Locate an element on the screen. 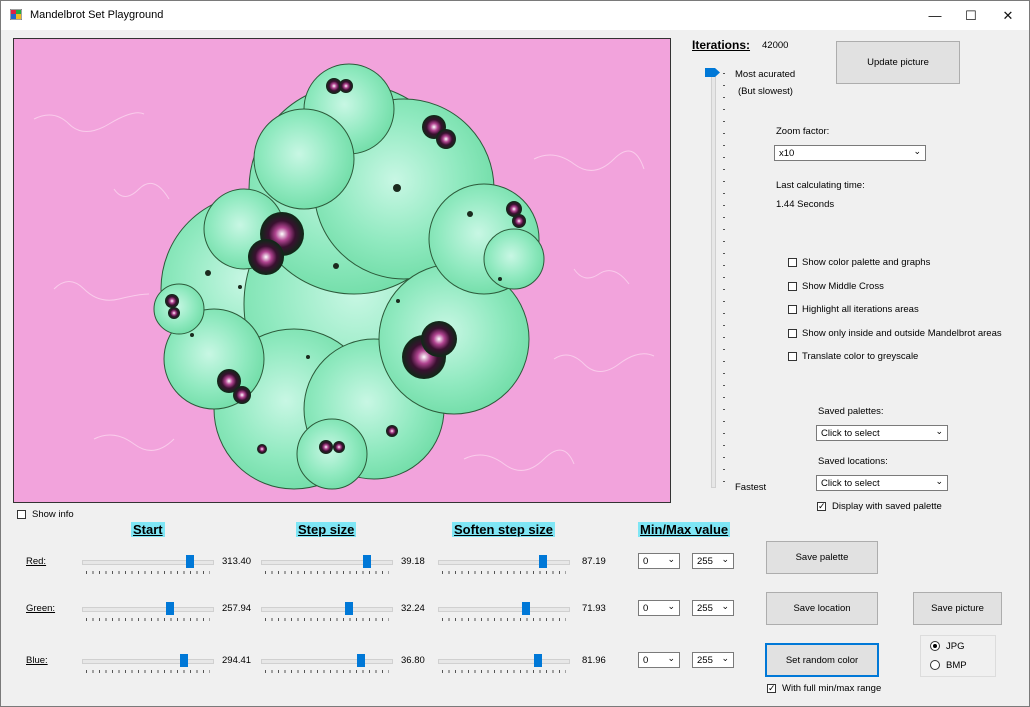 The width and height of the screenshot is (1030, 707). red-start-slider-track is located at coordinates (148, 562).